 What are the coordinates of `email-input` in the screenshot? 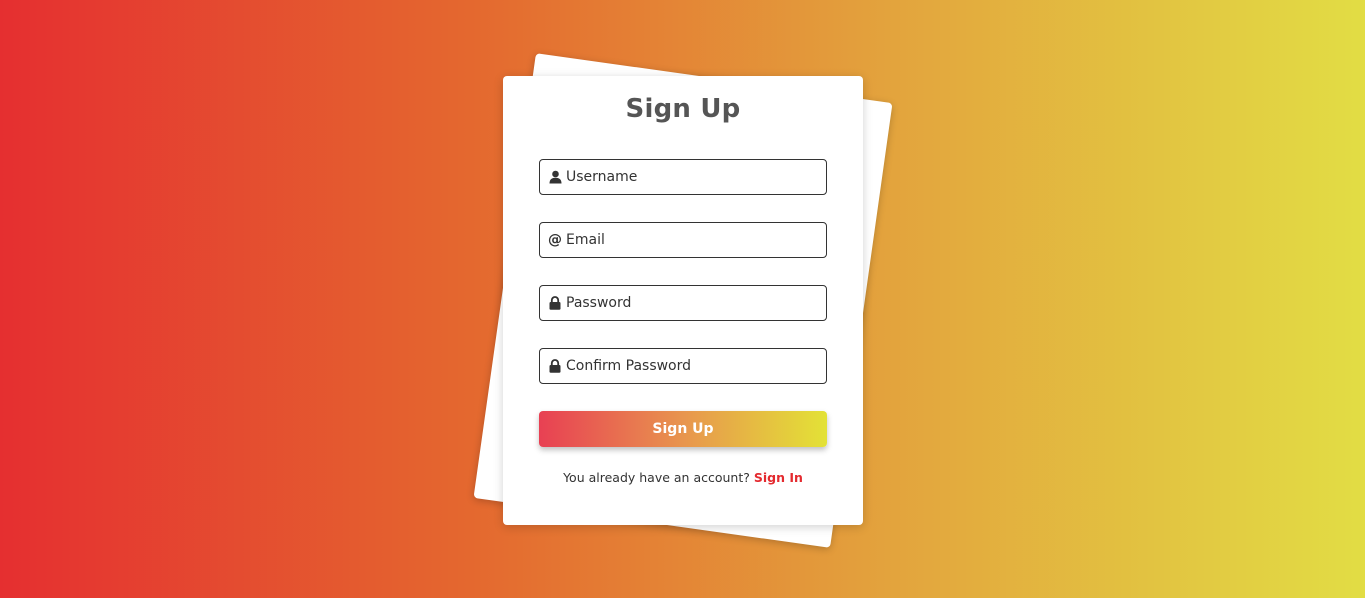 It's located at (691, 240).